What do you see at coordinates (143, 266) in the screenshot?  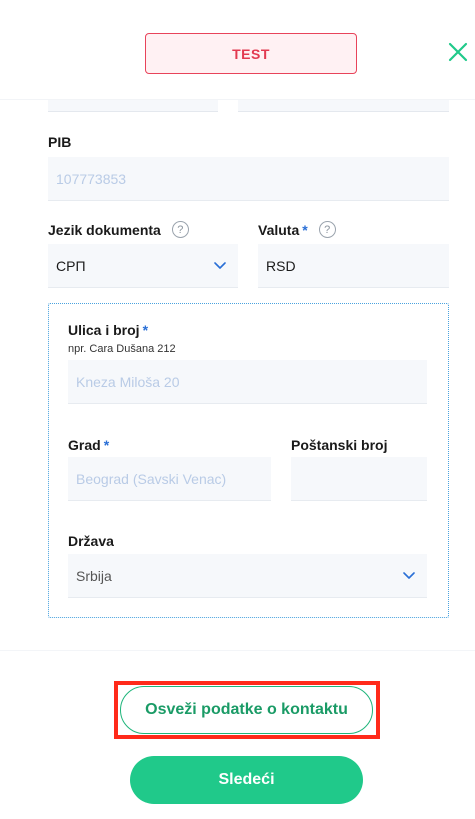 I see `document-language-select: СРП` at bounding box center [143, 266].